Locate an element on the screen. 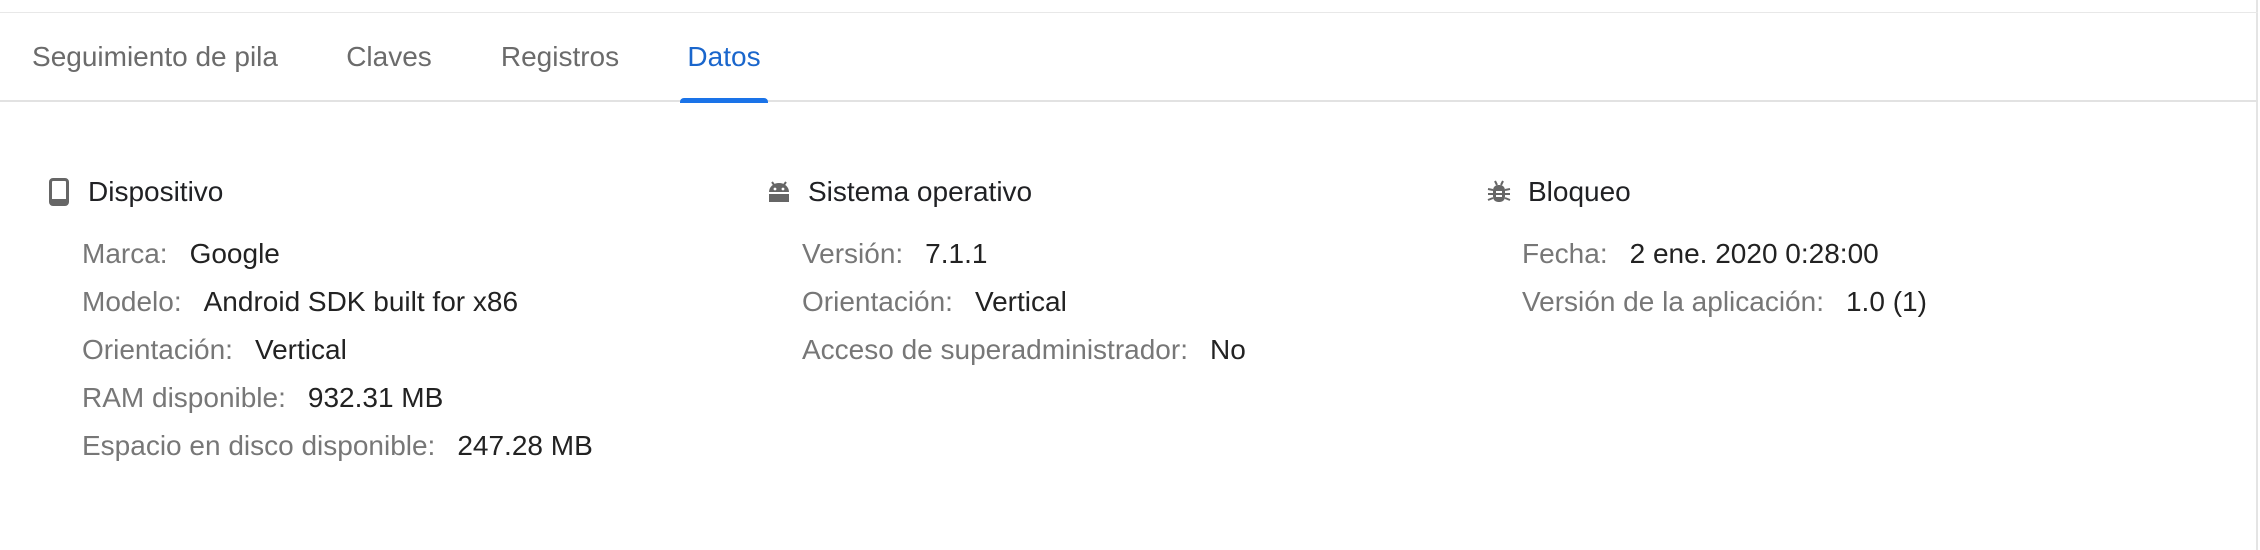  section-title: Sistema operativo is located at coordinates (920, 191).